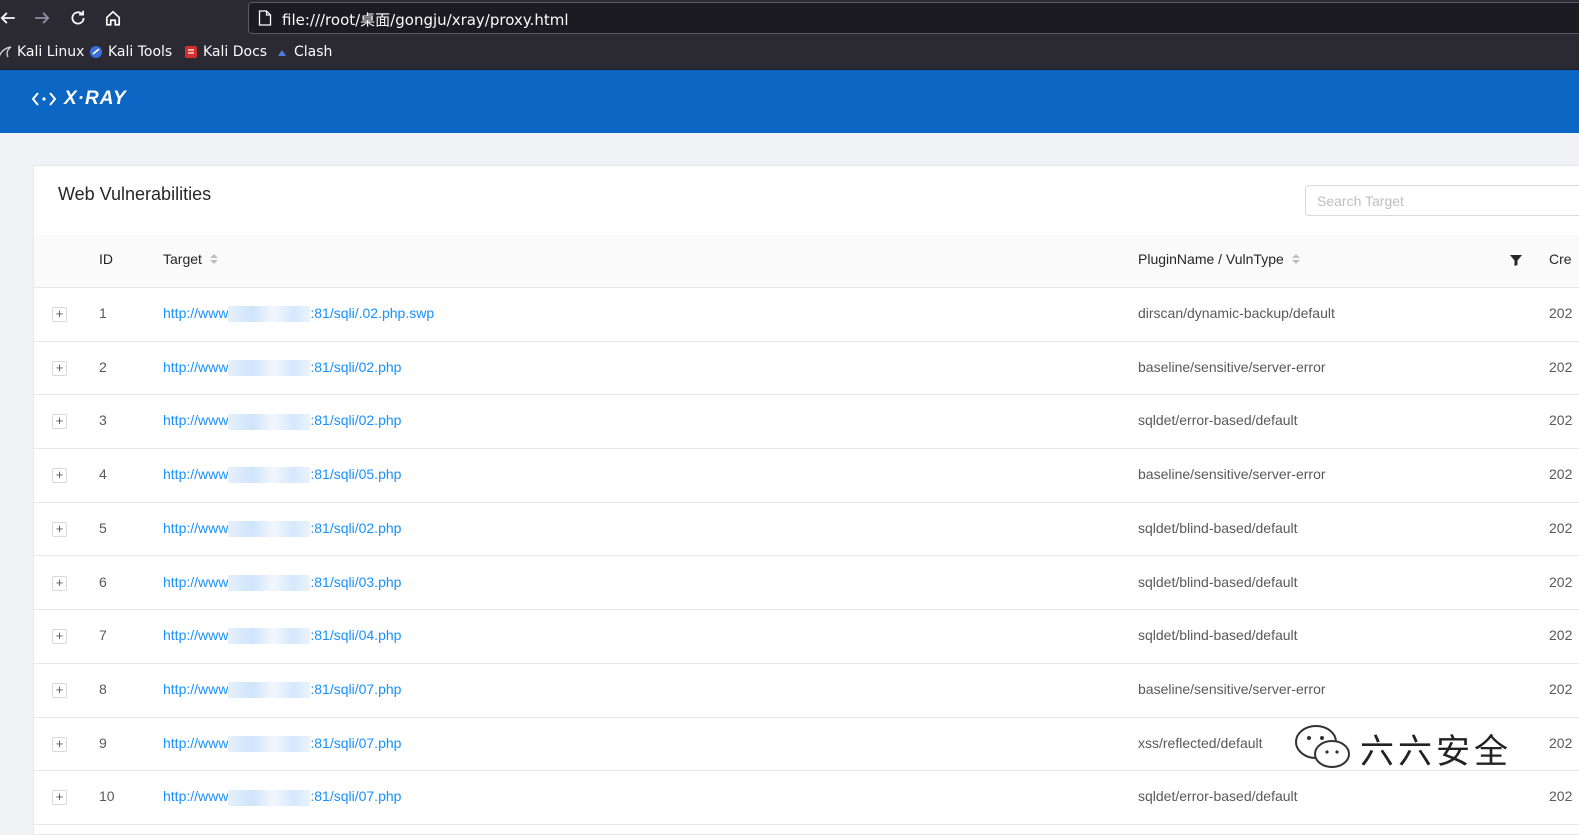  I want to click on target-suffix: :81/sqli/.02.php.swp, so click(372, 313).